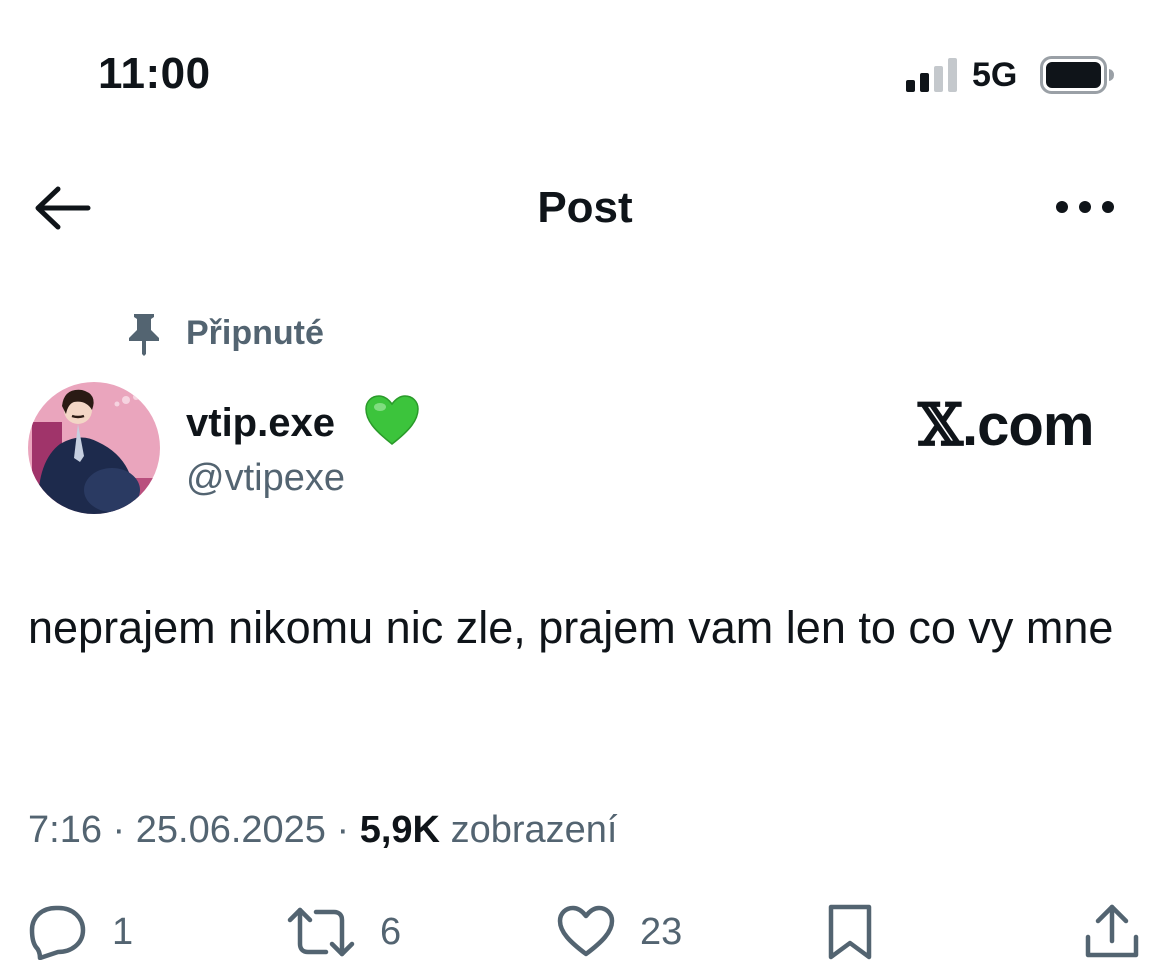 This screenshot has height=962, width=1170. What do you see at coordinates (931, 75) in the screenshot?
I see `signal-bars-icon` at bounding box center [931, 75].